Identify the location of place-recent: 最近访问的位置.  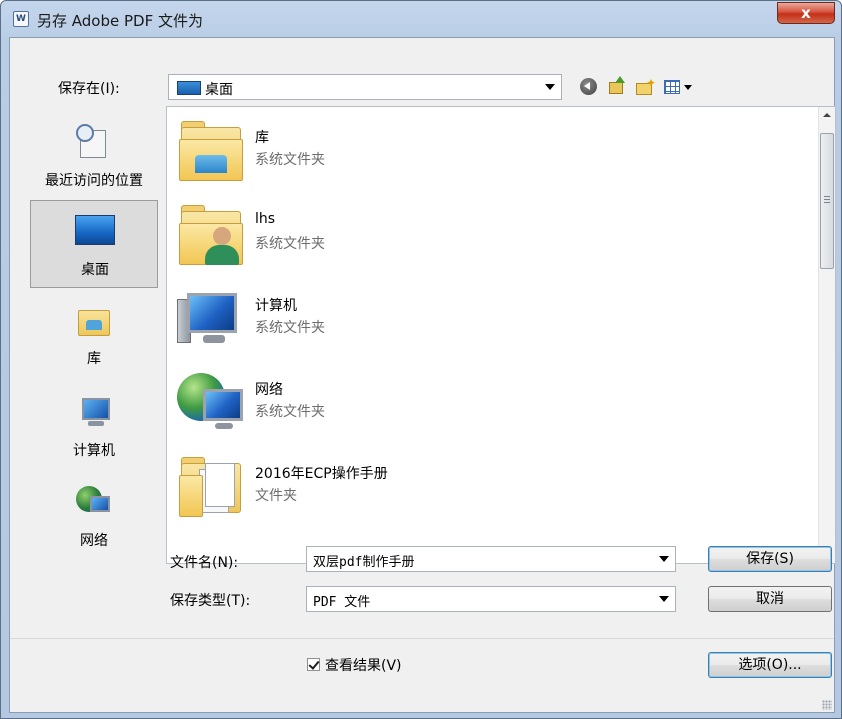
(94, 156).